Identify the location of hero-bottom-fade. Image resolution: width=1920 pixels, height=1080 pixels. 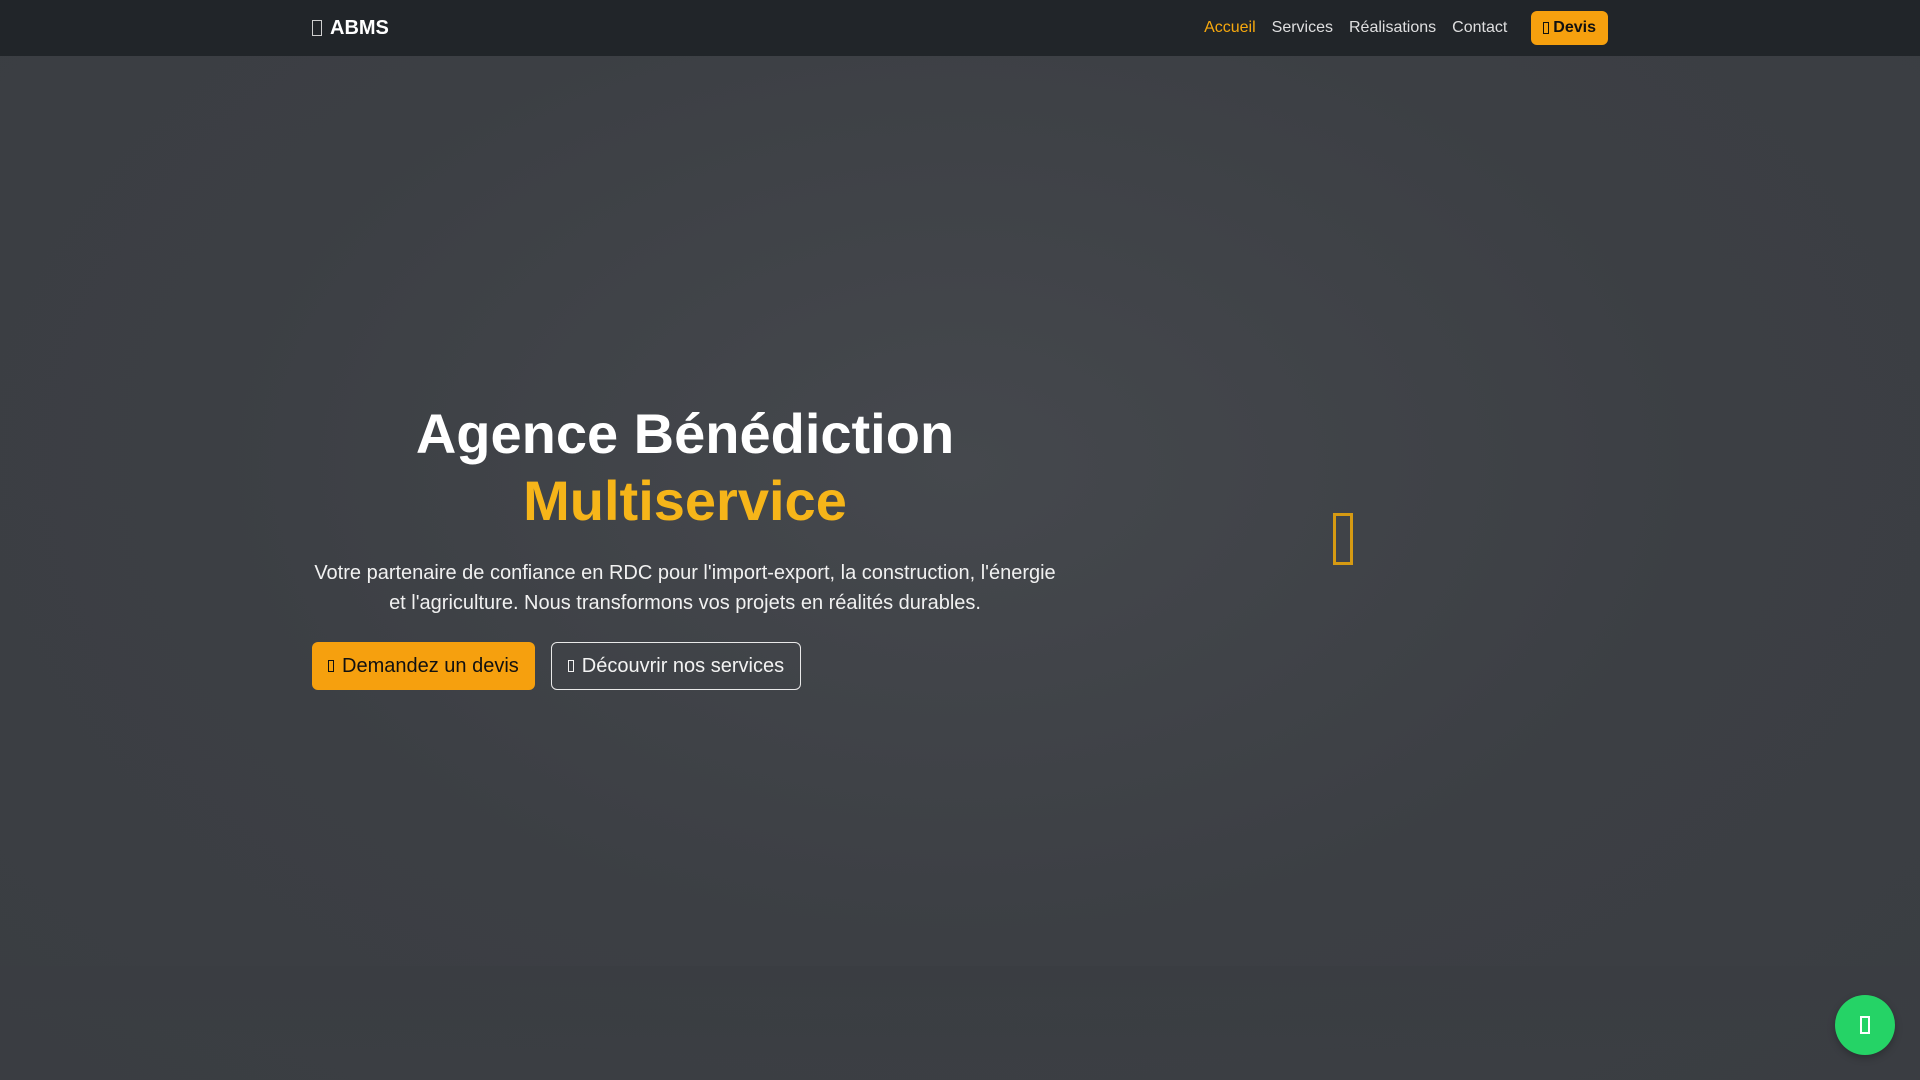
(960, 1023).